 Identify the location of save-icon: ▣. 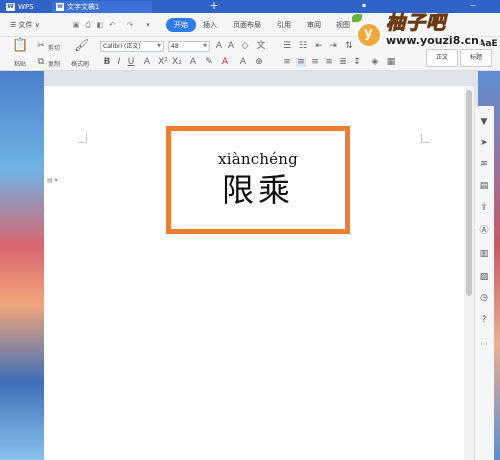
(76, 25).